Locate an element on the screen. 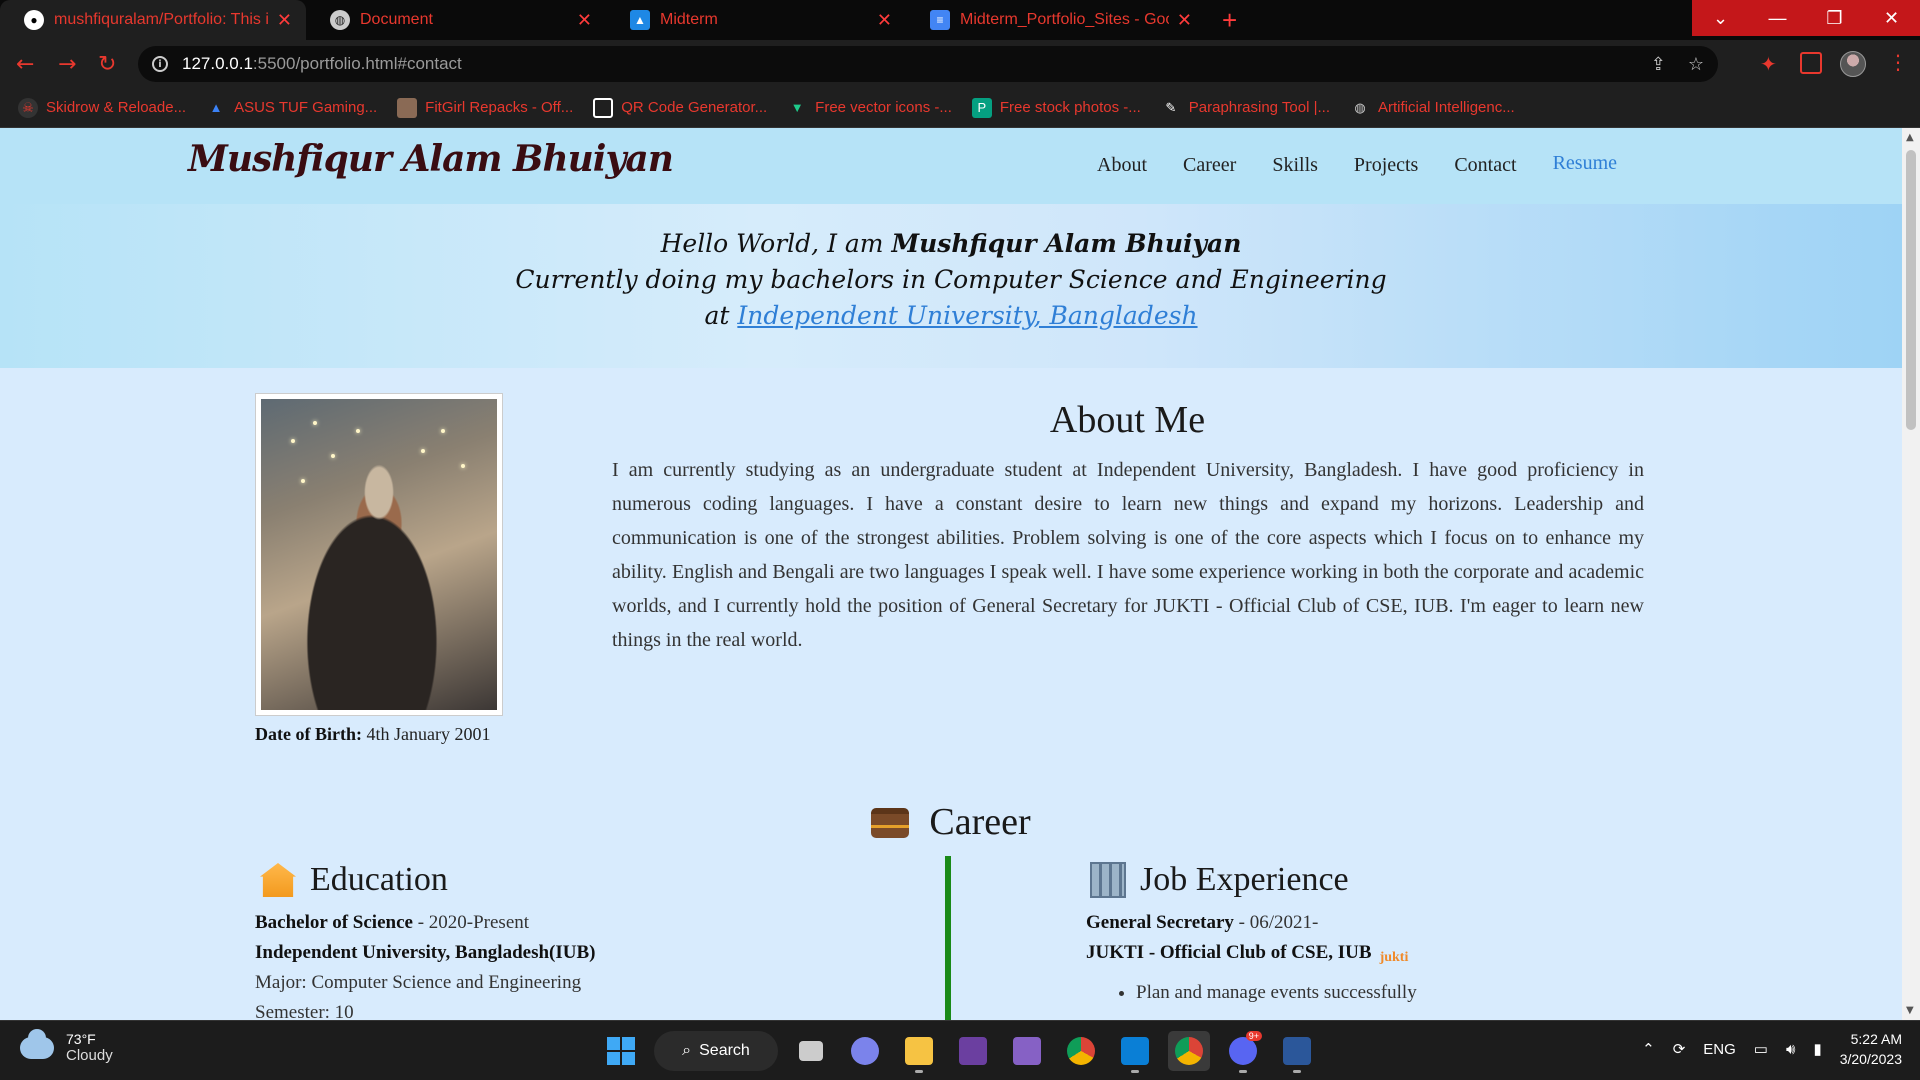  scroll-down-icon: ▼ is located at coordinates (1910, 1010).